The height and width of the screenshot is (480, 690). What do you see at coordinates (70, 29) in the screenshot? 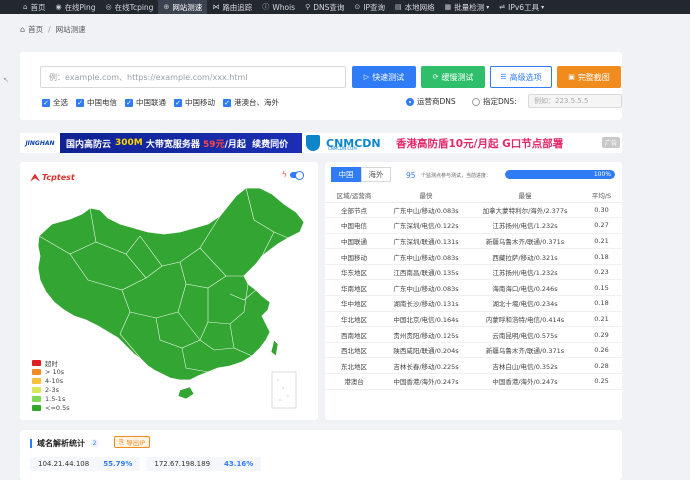
I see `breadcrumb-current: 网站测速` at bounding box center [70, 29].